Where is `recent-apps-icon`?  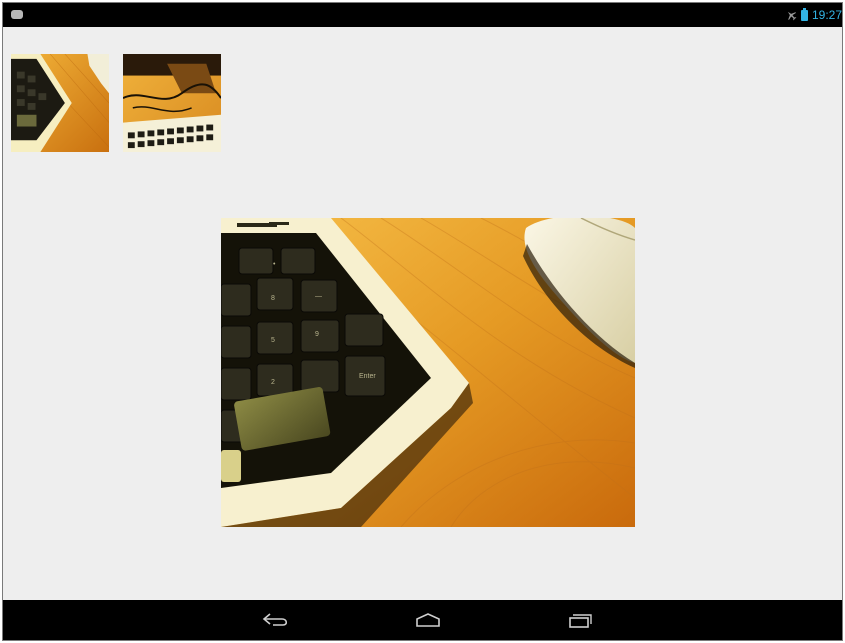 recent-apps-icon is located at coordinates (580, 621).